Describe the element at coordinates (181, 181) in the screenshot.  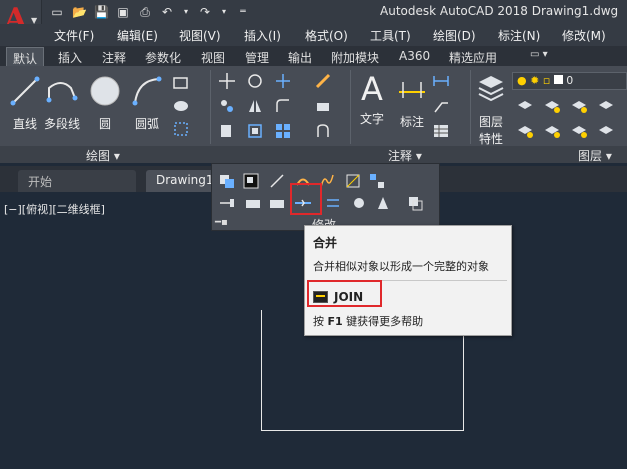
I see `doc-tab-drawing1: Drawing1` at that location.